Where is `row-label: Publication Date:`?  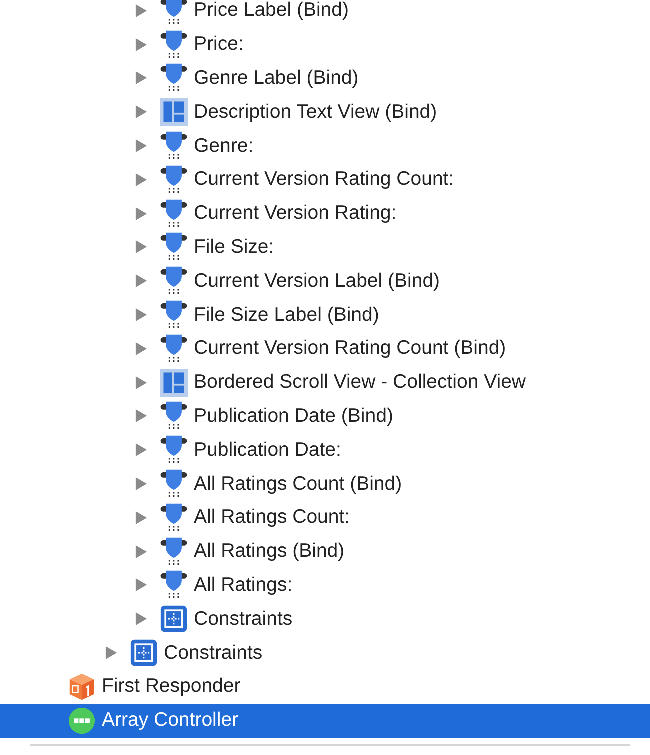
row-label: Publication Date: is located at coordinates (268, 450).